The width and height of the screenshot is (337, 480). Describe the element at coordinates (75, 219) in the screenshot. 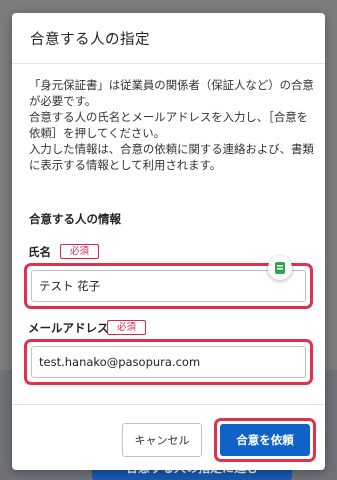

I see `section-heading: 合意する人の情報` at that location.